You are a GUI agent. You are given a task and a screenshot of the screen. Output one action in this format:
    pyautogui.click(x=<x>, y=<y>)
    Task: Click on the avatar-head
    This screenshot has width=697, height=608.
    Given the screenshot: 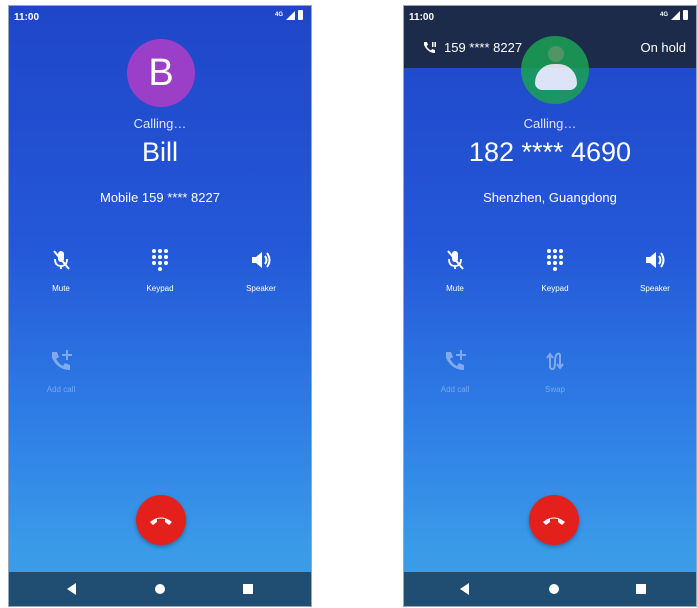 What is the action you would take?
    pyautogui.click(x=556, y=54)
    